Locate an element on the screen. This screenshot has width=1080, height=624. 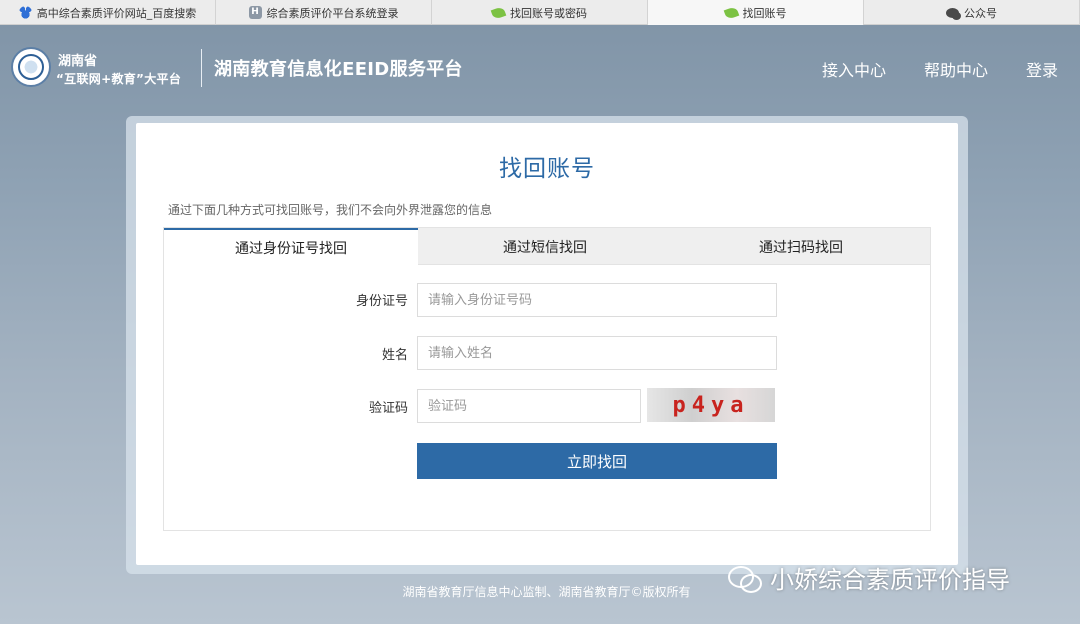
browser-tab-baidu-search: 高中综合素质评价网站_百度搜索 is located at coordinates (108, 12).